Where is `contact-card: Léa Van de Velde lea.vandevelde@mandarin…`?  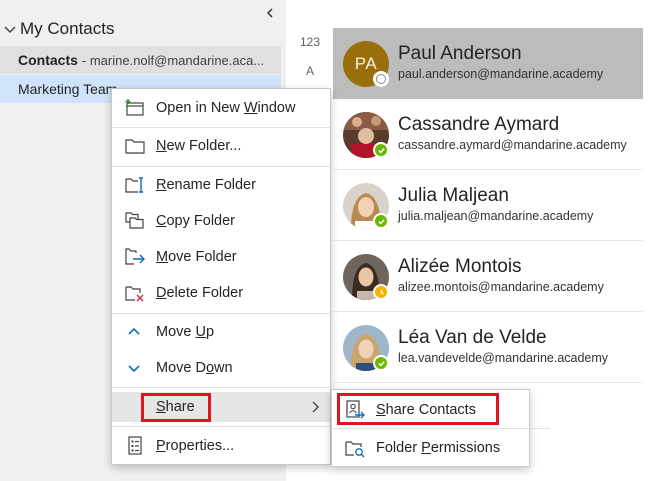 contact-card: Léa Van de Velde lea.vandevelde@mandarin… is located at coordinates (488, 347).